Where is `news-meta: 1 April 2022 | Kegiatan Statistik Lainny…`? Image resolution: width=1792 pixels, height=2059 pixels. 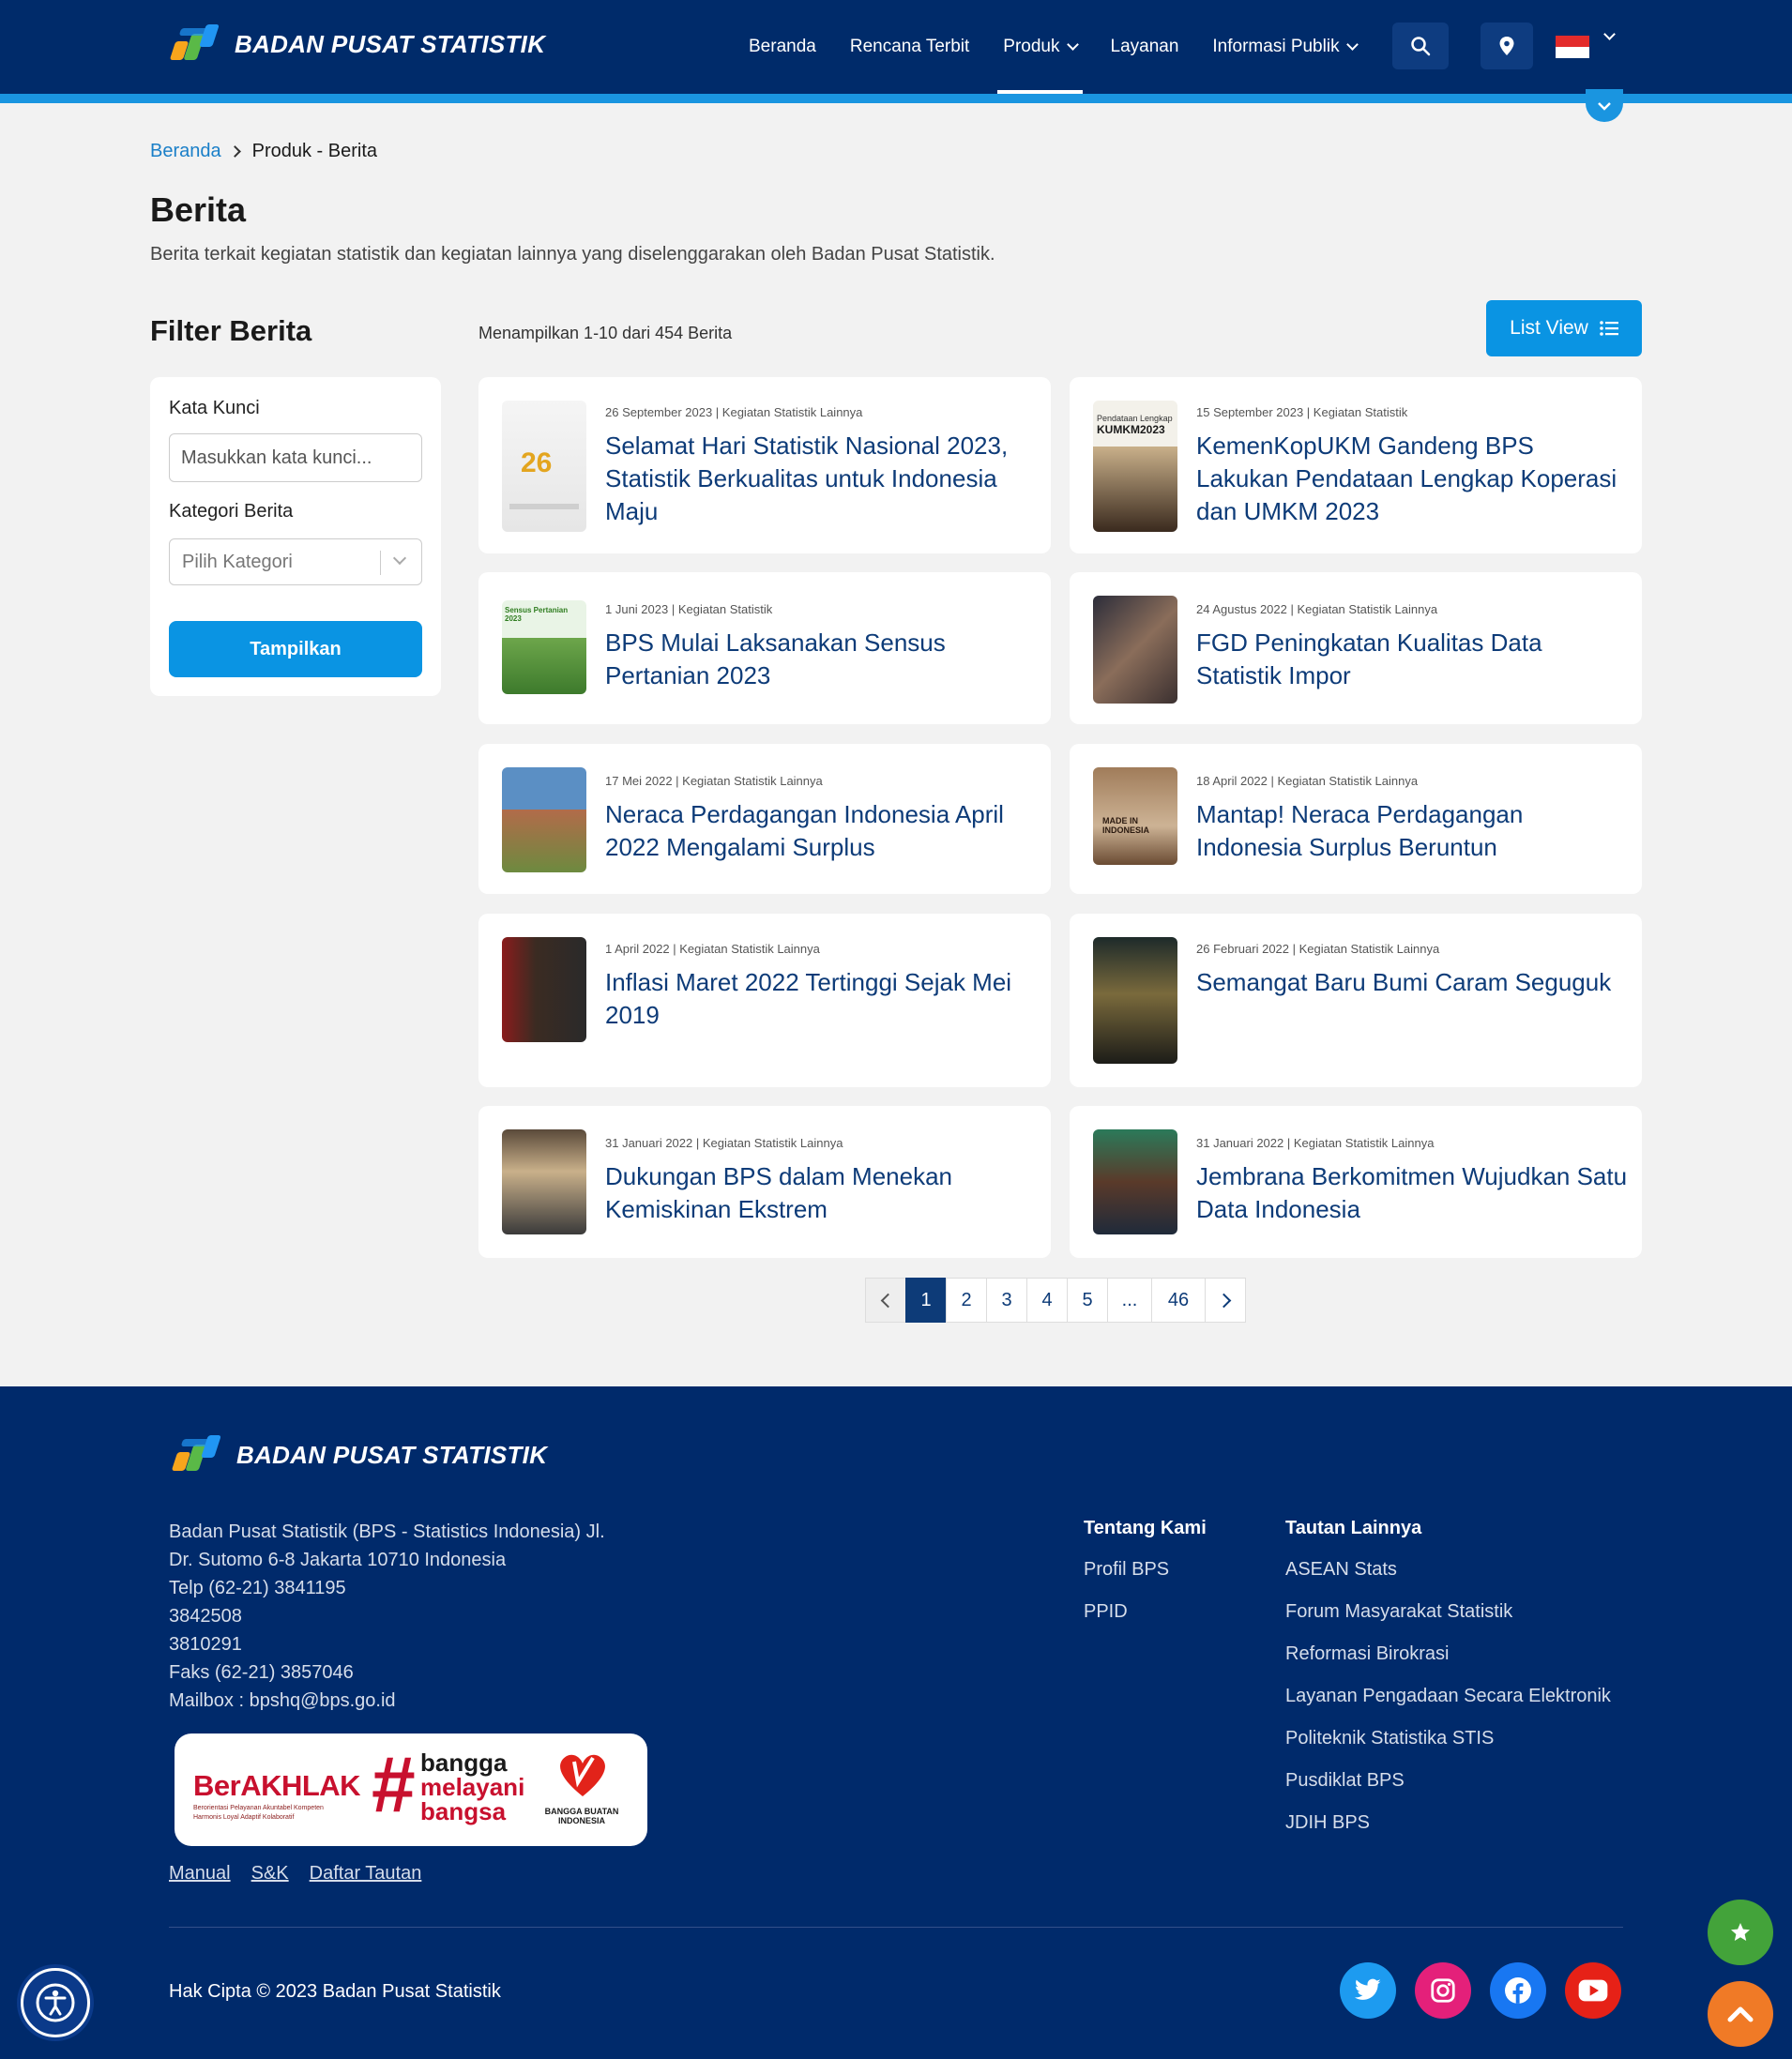
news-meta: 1 April 2022 | Kegiatan Statistik Lainny… is located at coordinates (712, 949).